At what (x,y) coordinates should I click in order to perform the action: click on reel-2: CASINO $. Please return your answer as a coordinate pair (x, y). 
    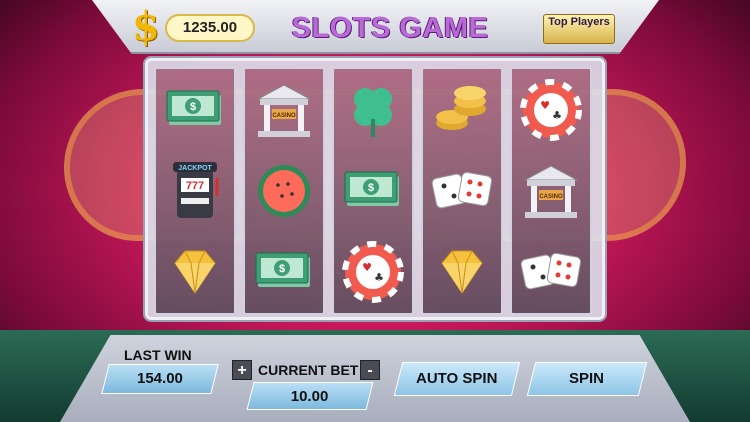
    Looking at the image, I should click on (284, 191).